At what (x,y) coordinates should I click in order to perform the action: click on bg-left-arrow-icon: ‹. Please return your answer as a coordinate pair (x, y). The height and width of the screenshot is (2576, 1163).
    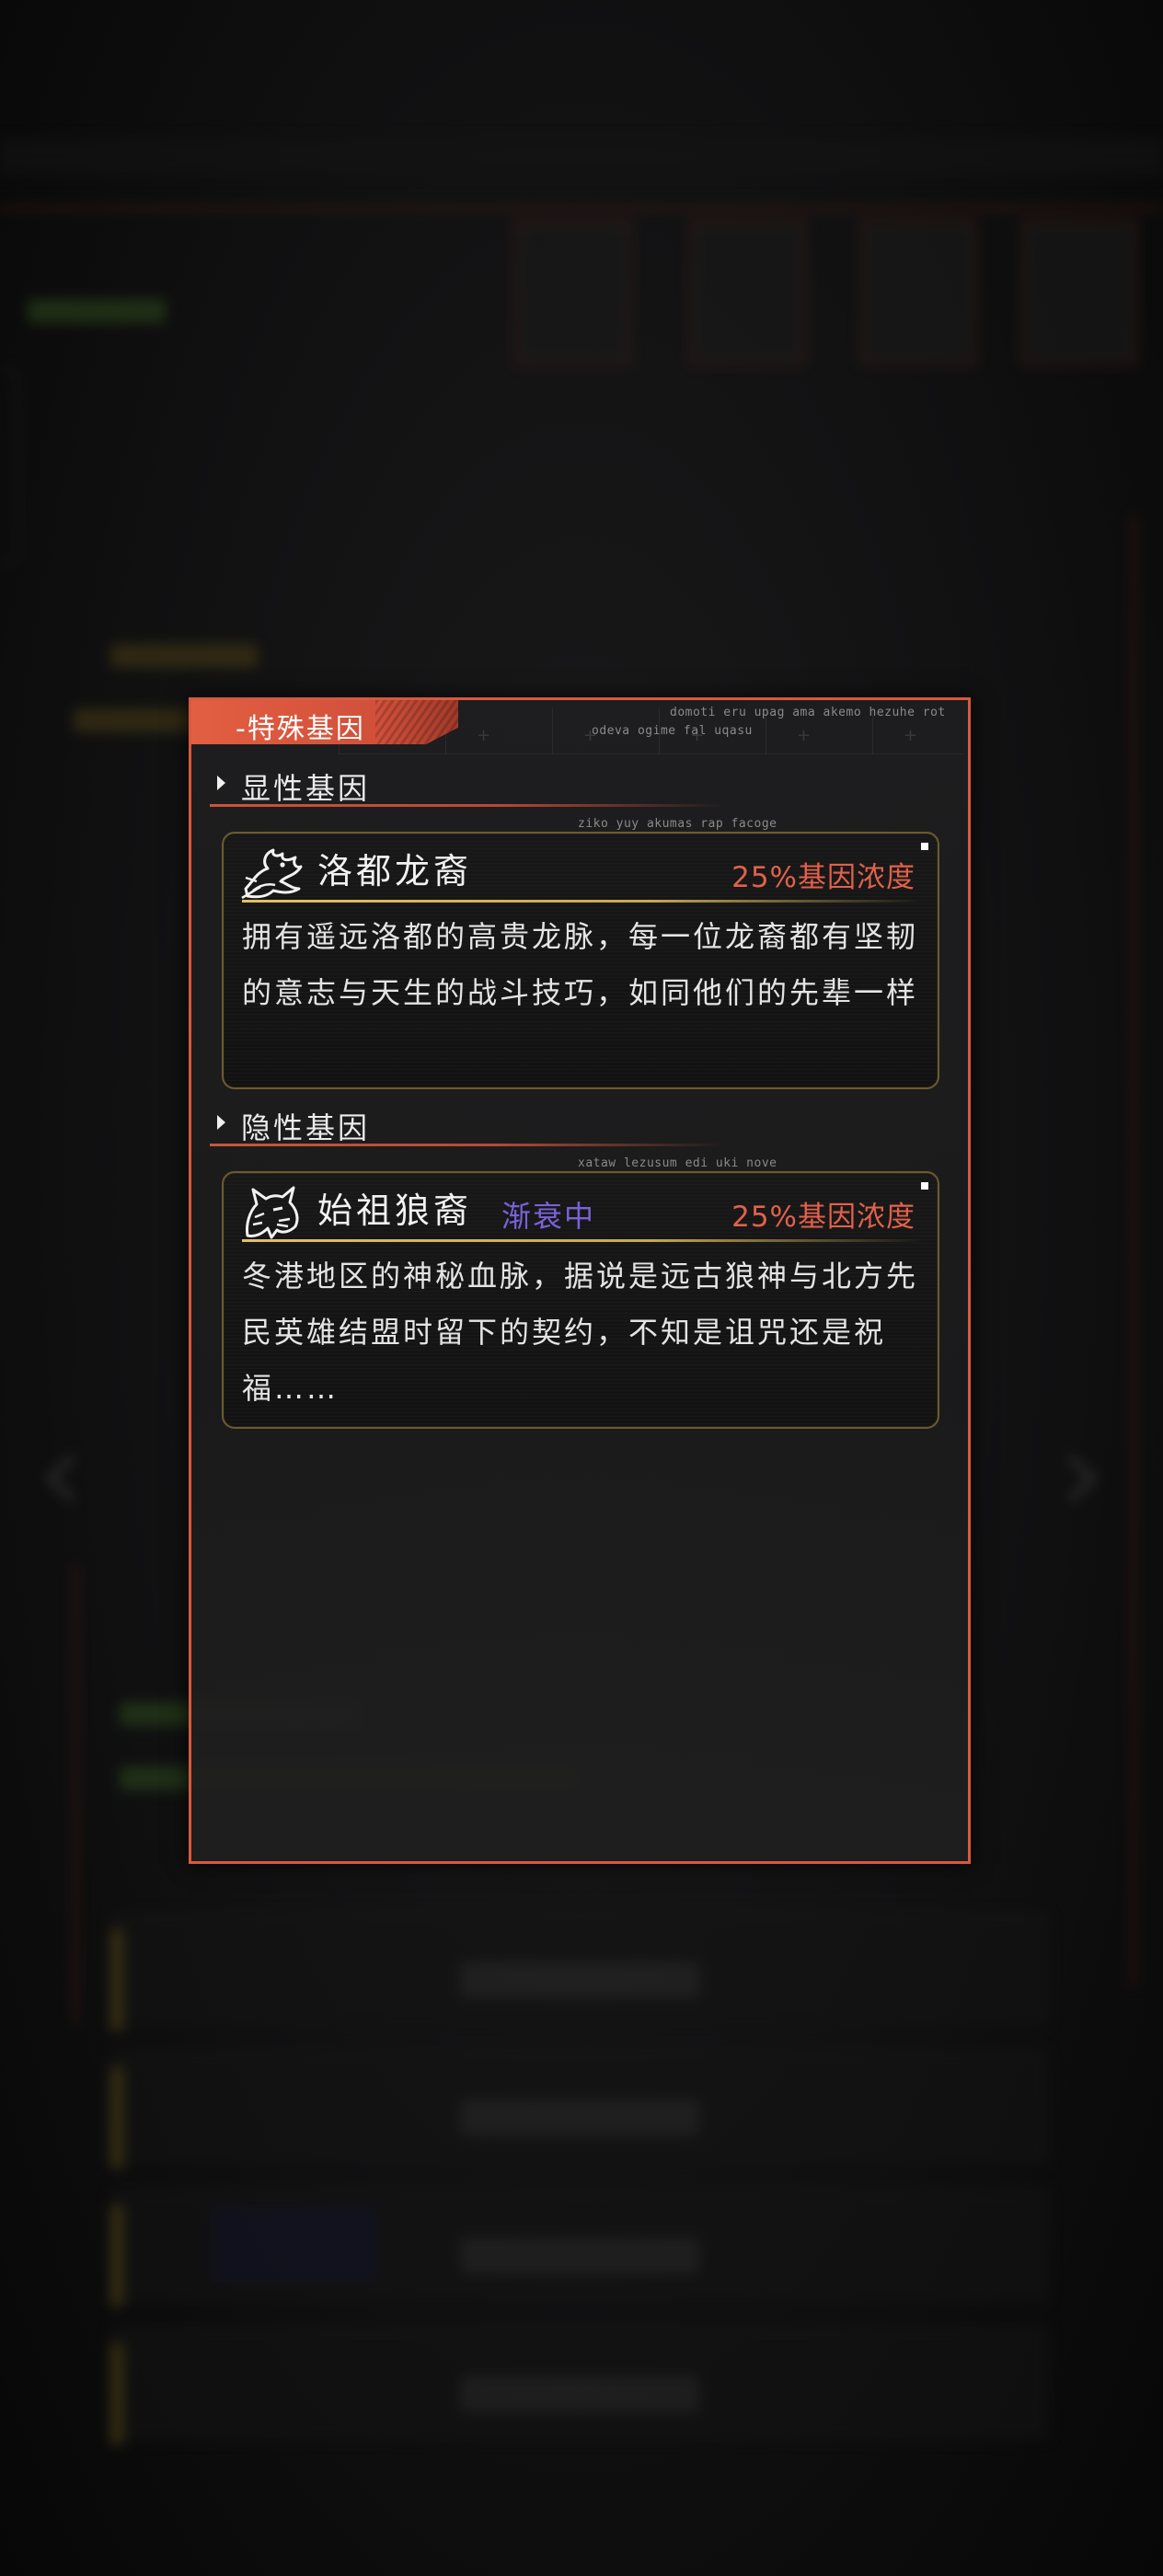
    Looking at the image, I should click on (61, 1472).